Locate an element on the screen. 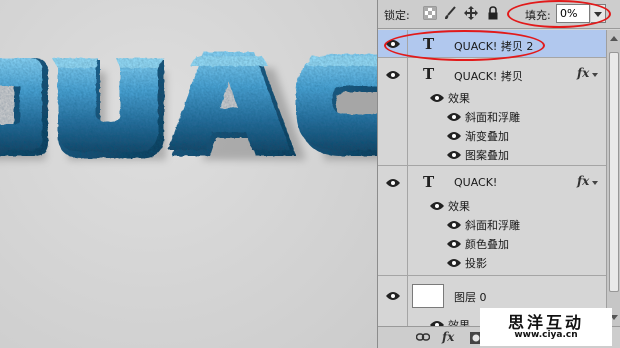 The image size is (620, 348). lock-all-icon is located at coordinates (493, 13).